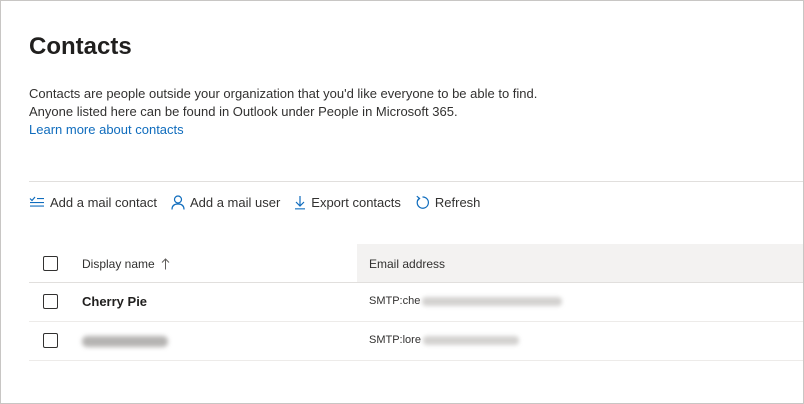  I want to click on add-mail-contact-label: Add a mail contact, so click(103, 202).